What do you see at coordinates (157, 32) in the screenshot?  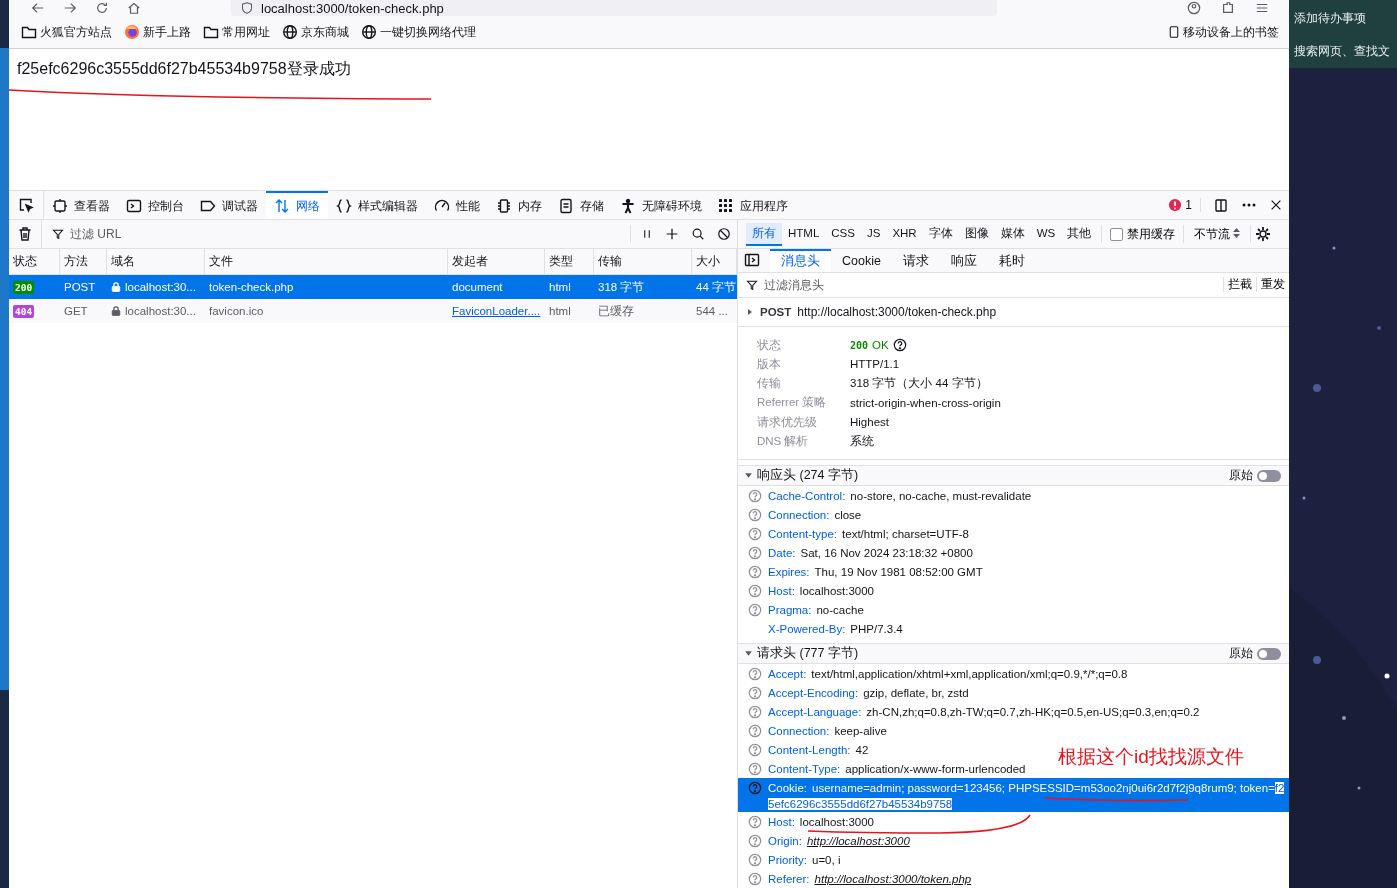 I see `bookmark-item: 新手上路` at bounding box center [157, 32].